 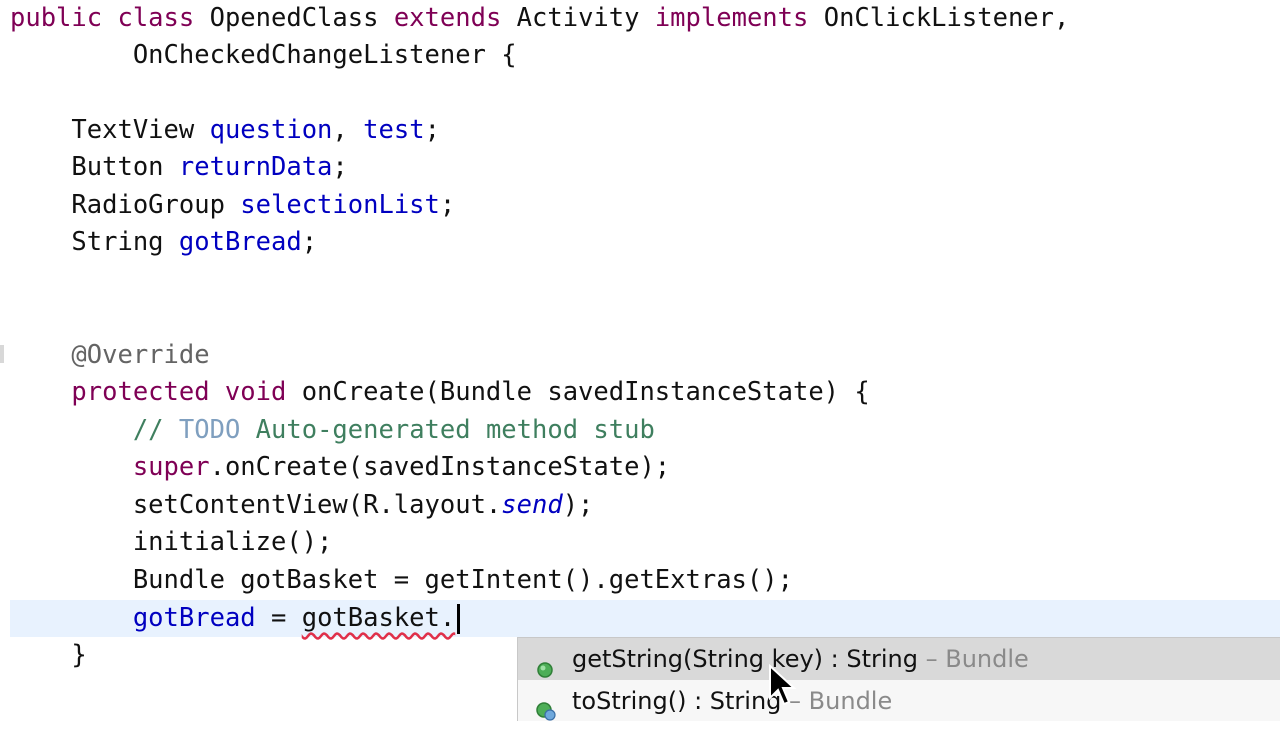 I want to click on code-line: @Override, so click(x=110, y=355).